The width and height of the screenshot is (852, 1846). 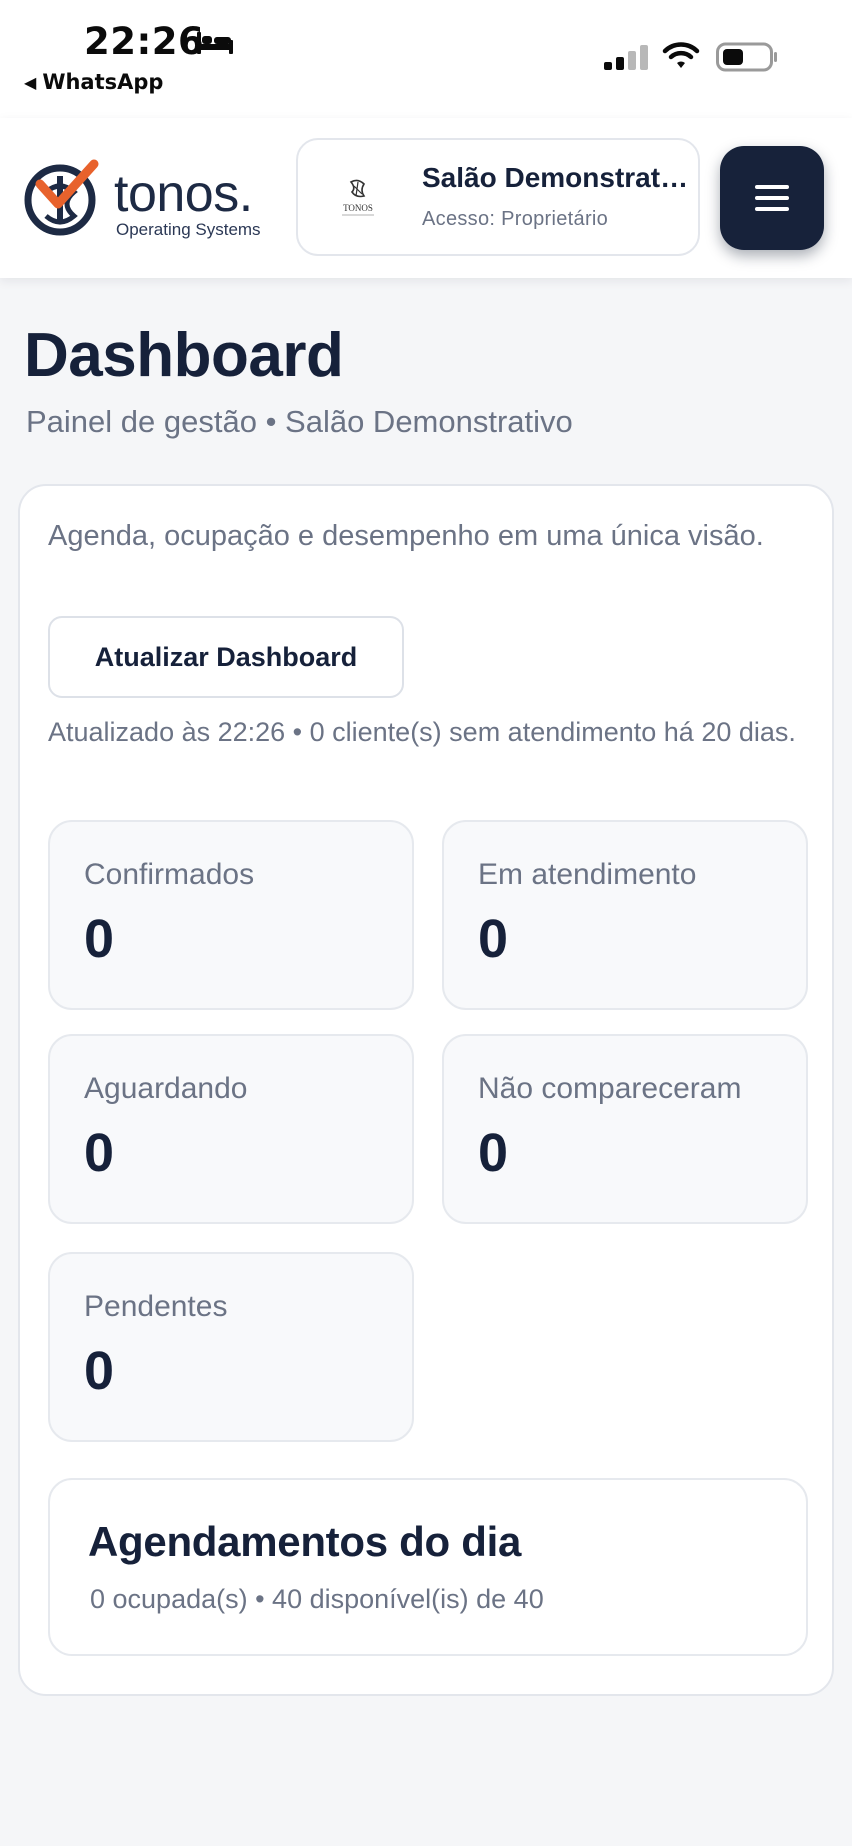 I want to click on status-bar: 22:26 ◀ WhatsApp, so click(x=426, y=59).